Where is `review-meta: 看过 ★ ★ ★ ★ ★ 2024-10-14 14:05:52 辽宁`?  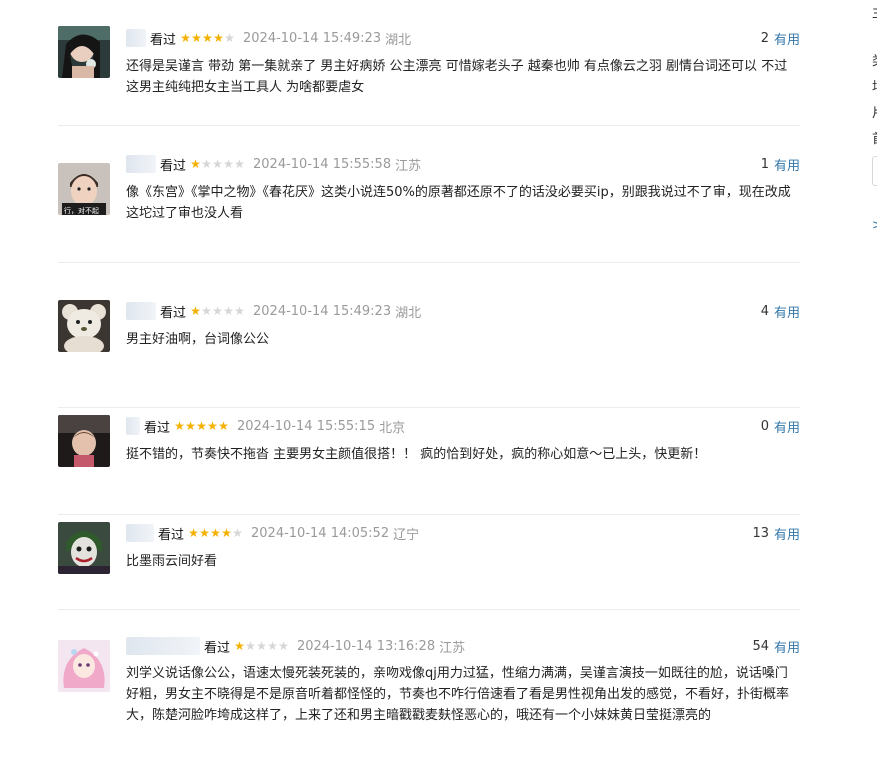 review-meta: 看过 ★ ★ ★ ★ ★ 2024-10-14 14:05:52 辽宁 is located at coordinates (272, 533).